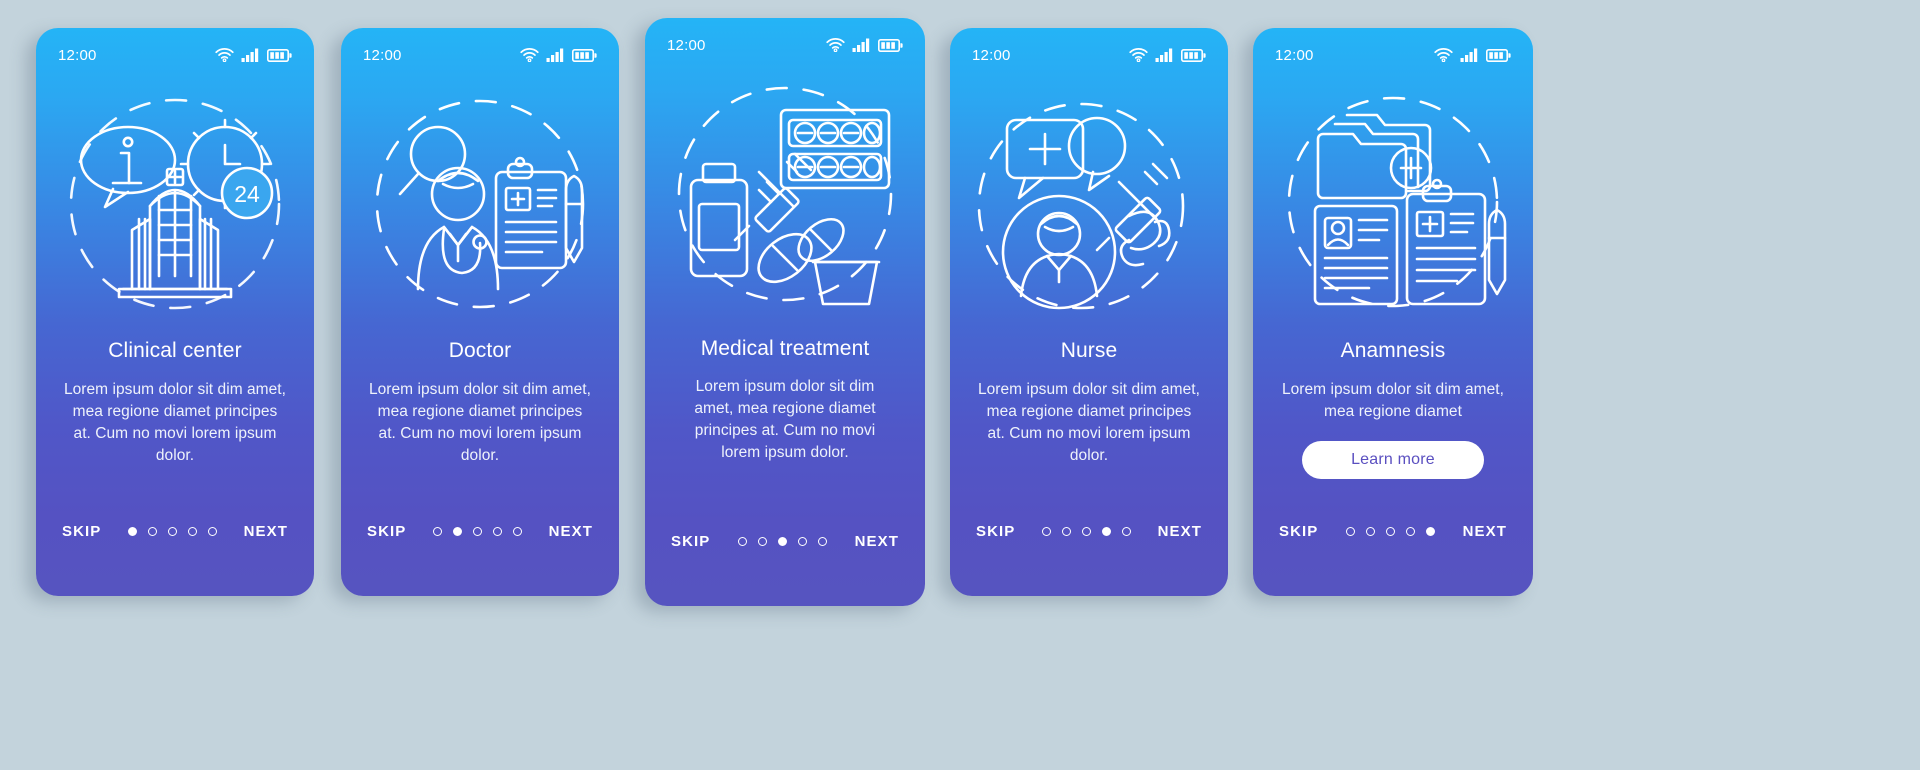 This screenshot has height=770, width=1920. What do you see at coordinates (1393, 459) in the screenshot?
I see `learn-more-button: Learn more` at bounding box center [1393, 459].